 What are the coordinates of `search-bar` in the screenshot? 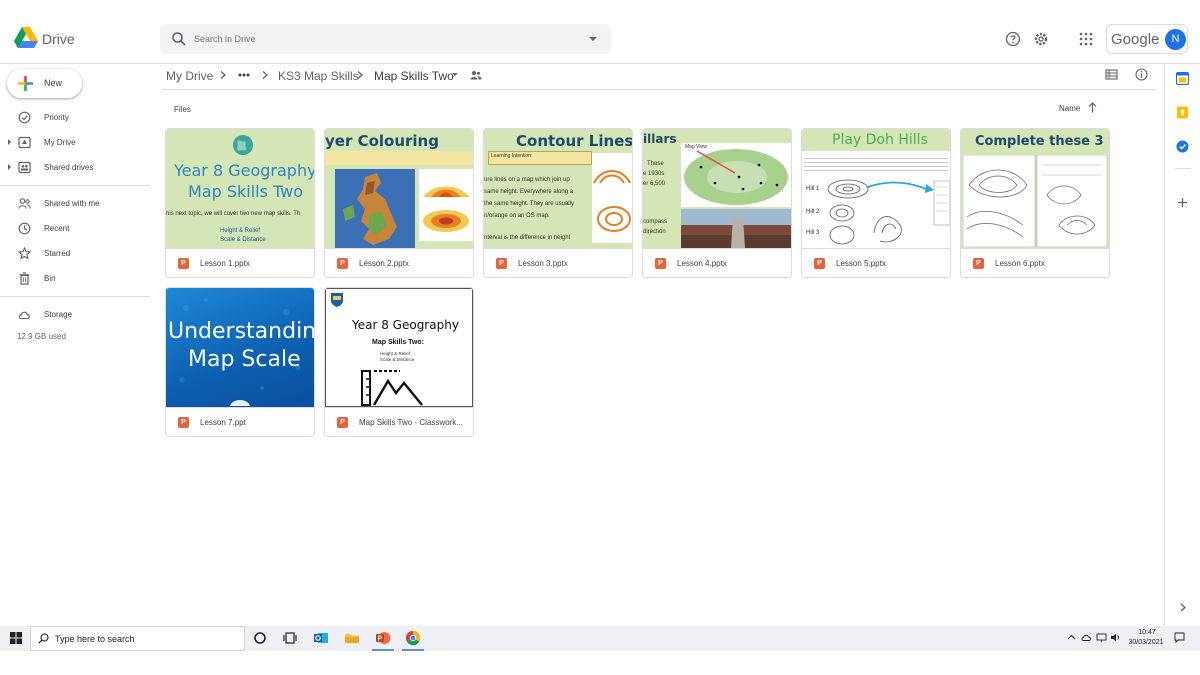 It's located at (385, 39).